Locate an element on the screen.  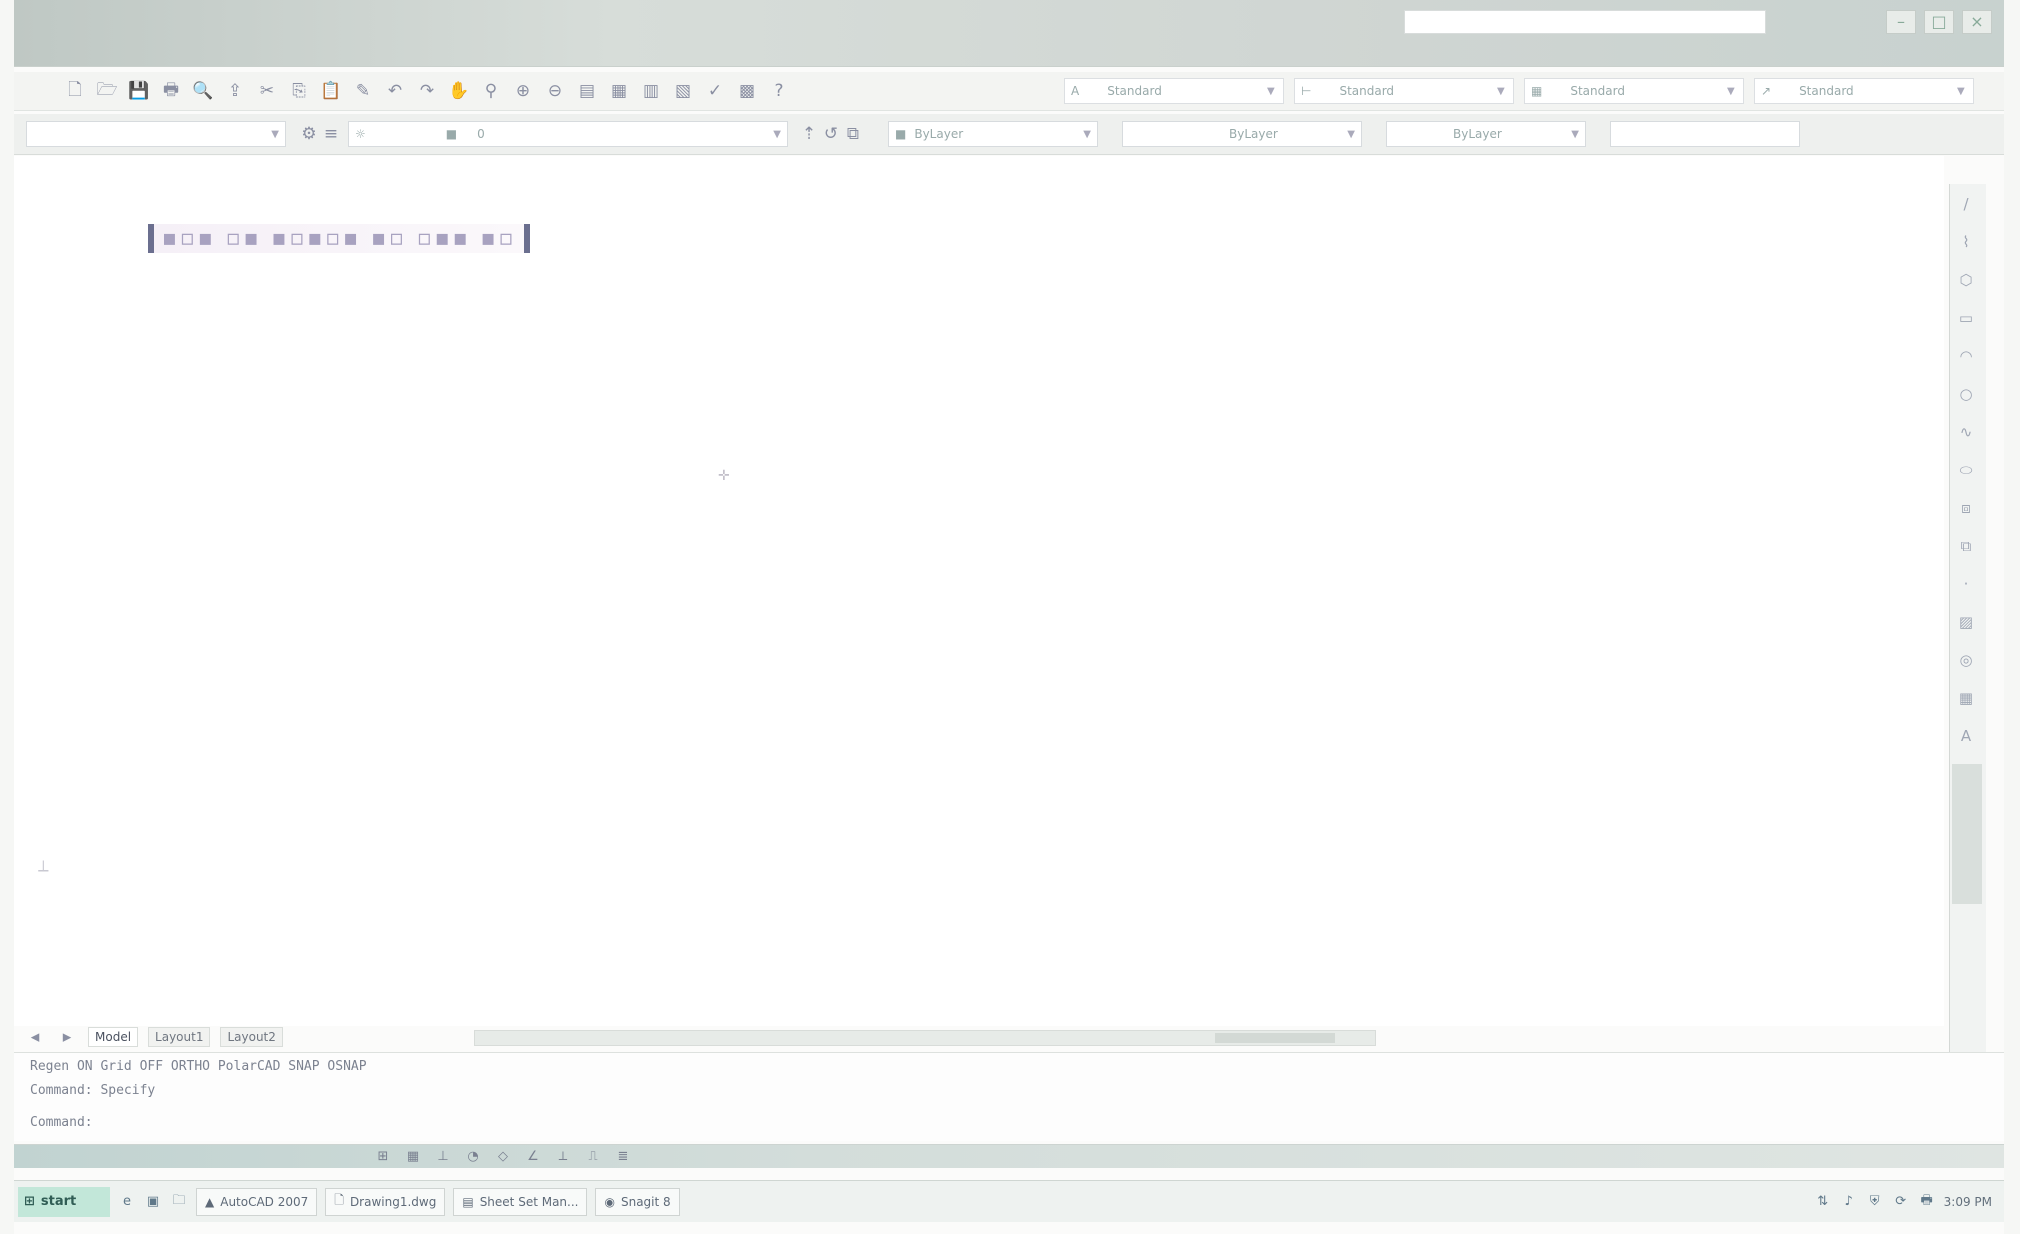
tool-palettes-icon: ▥ is located at coordinates (651, 91).